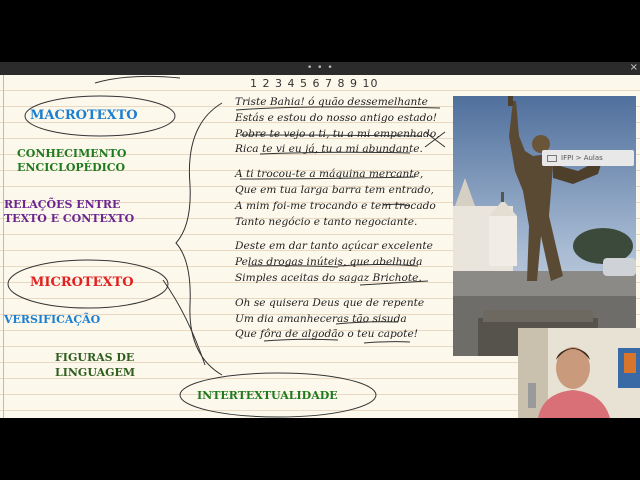  Describe the element at coordinates (579, 373) in the screenshot. I see `webcam-feed` at that location.